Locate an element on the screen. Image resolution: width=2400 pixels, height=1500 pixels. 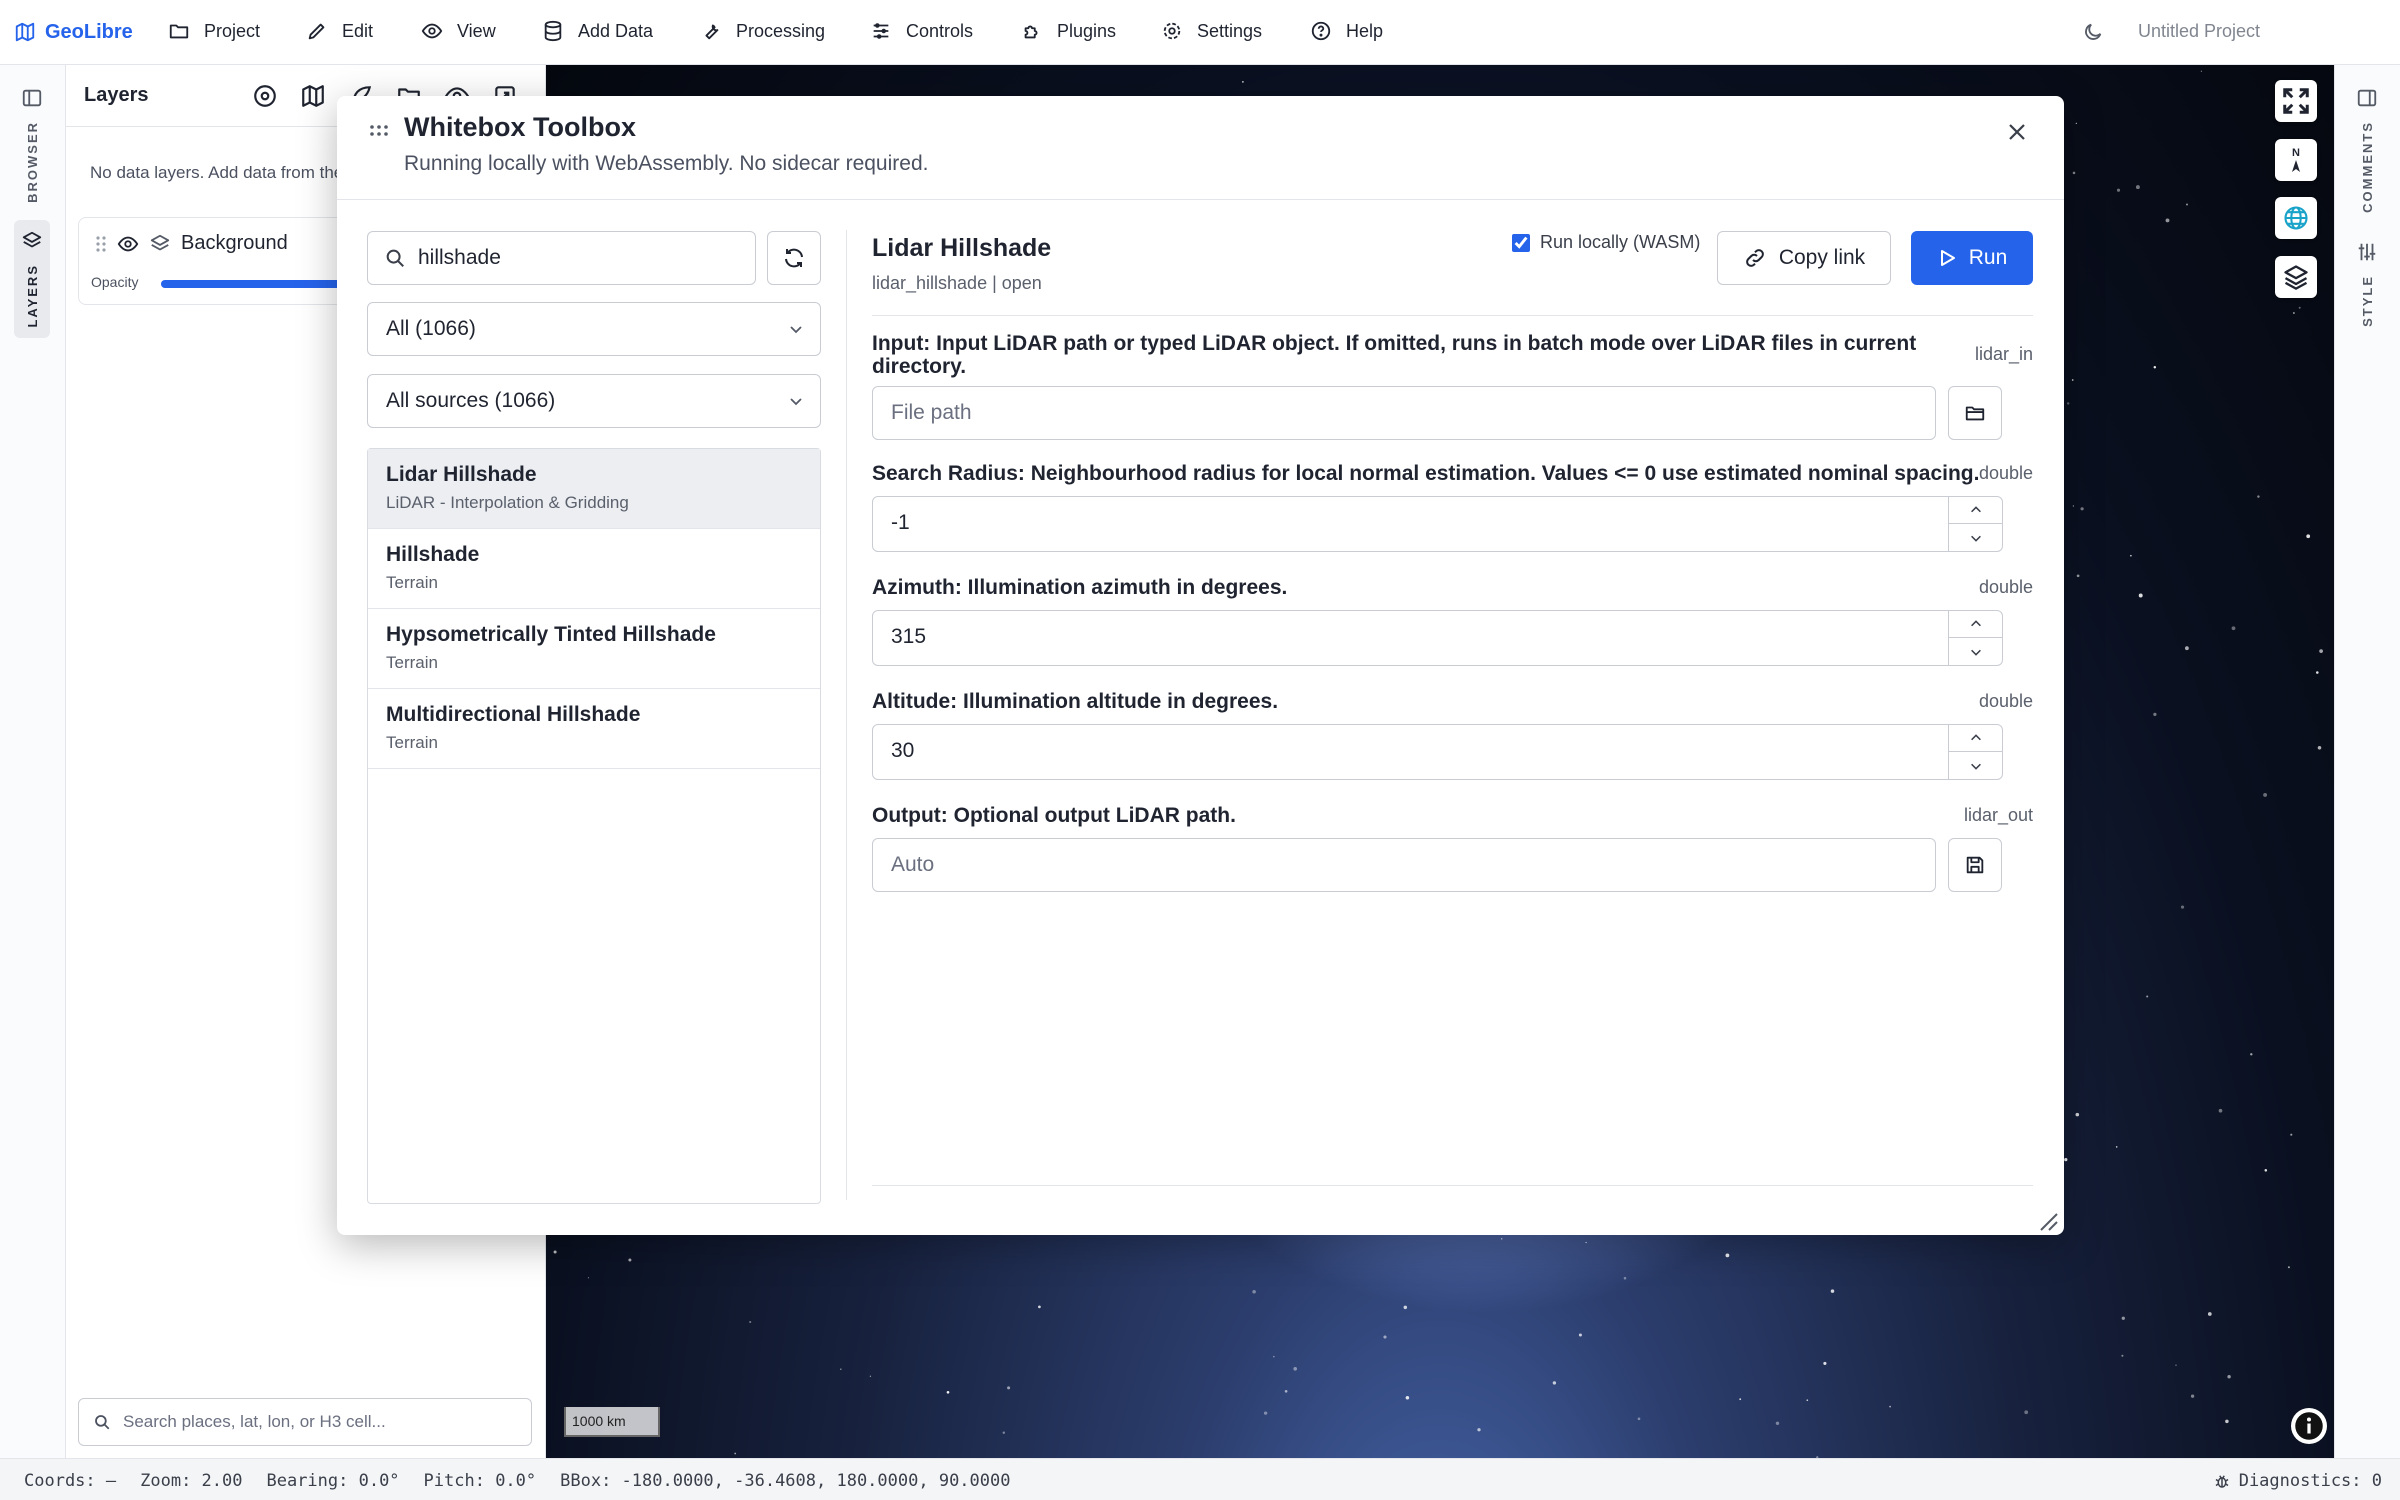
tab-browser: BROWSER is located at coordinates (32, 145).